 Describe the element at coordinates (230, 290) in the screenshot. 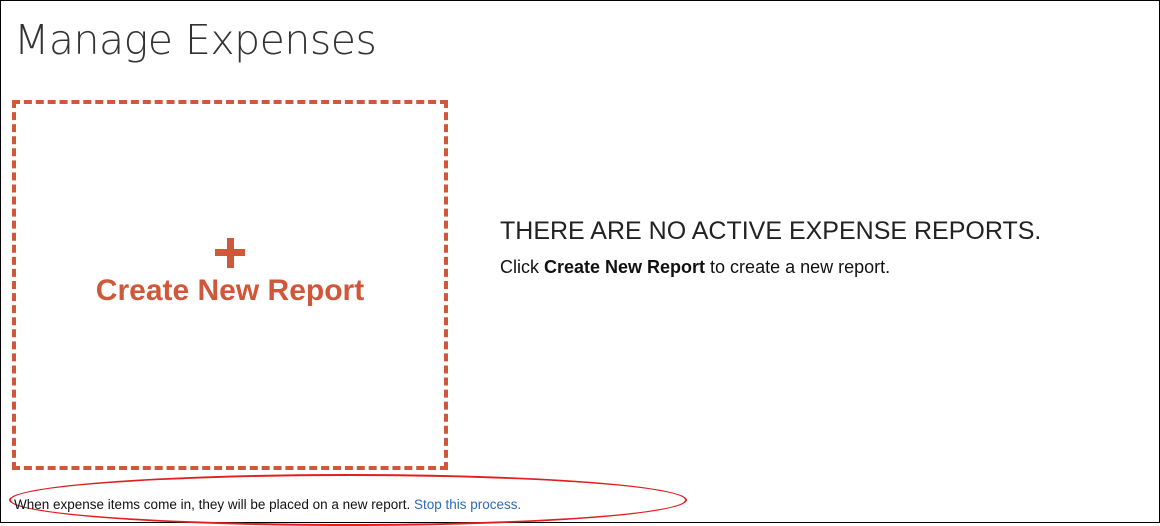

I see `create-new-report-label: Create New Report` at that location.